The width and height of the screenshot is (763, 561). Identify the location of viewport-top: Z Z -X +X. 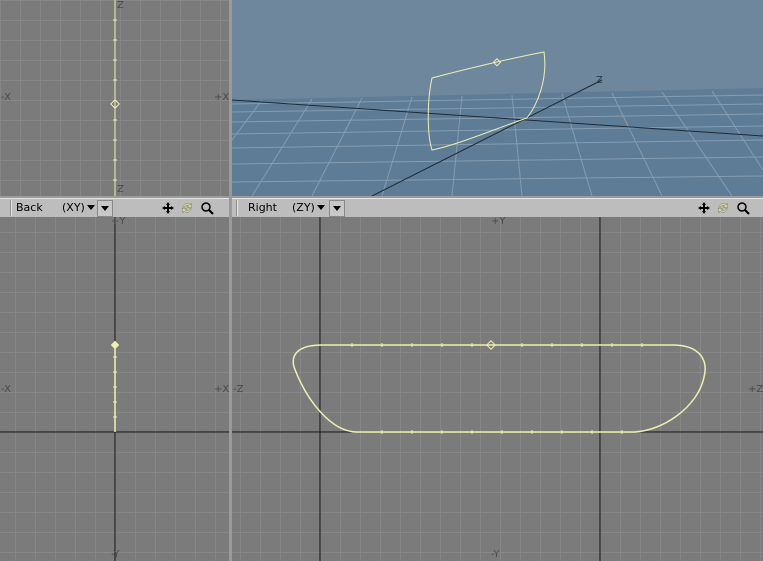
(114, 98).